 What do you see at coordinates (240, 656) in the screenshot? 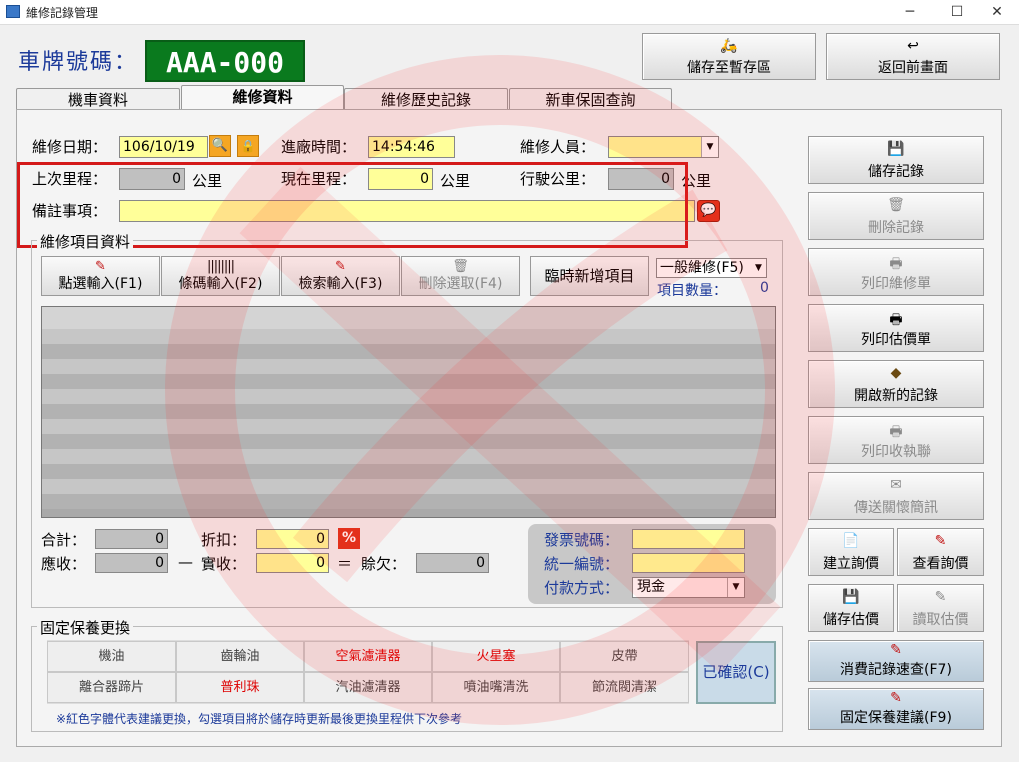
I see `maint-item-gear-oil: 齒輪油` at bounding box center [240, 656].